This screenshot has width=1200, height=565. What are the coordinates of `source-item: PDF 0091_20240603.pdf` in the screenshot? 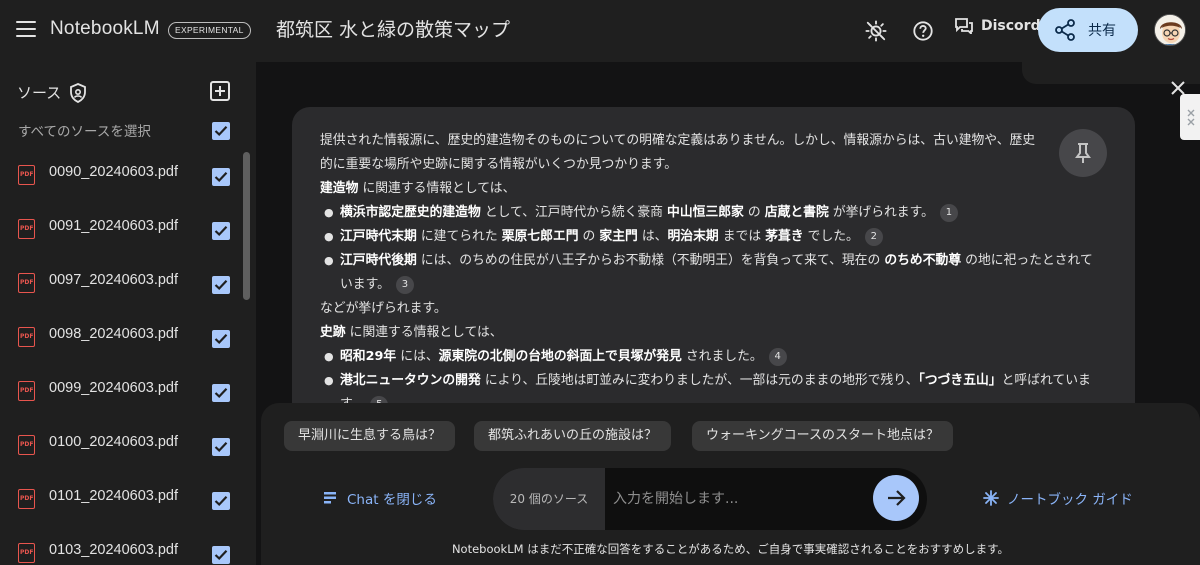 It's located at (120, 231).